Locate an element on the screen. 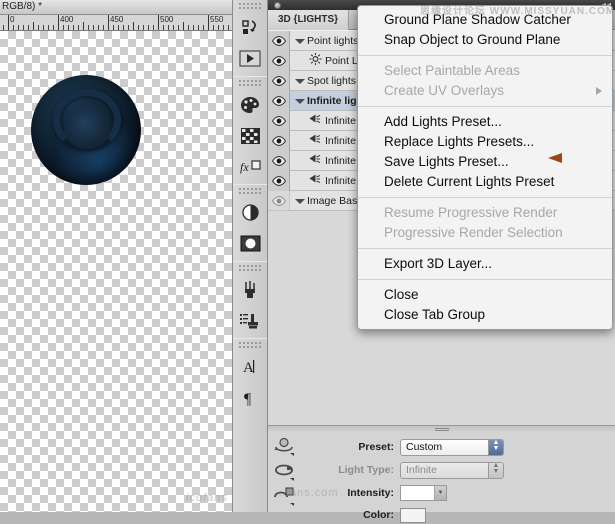 The image size is (615, 524). ruler-label: 500 is located at coordinates (167, 19).